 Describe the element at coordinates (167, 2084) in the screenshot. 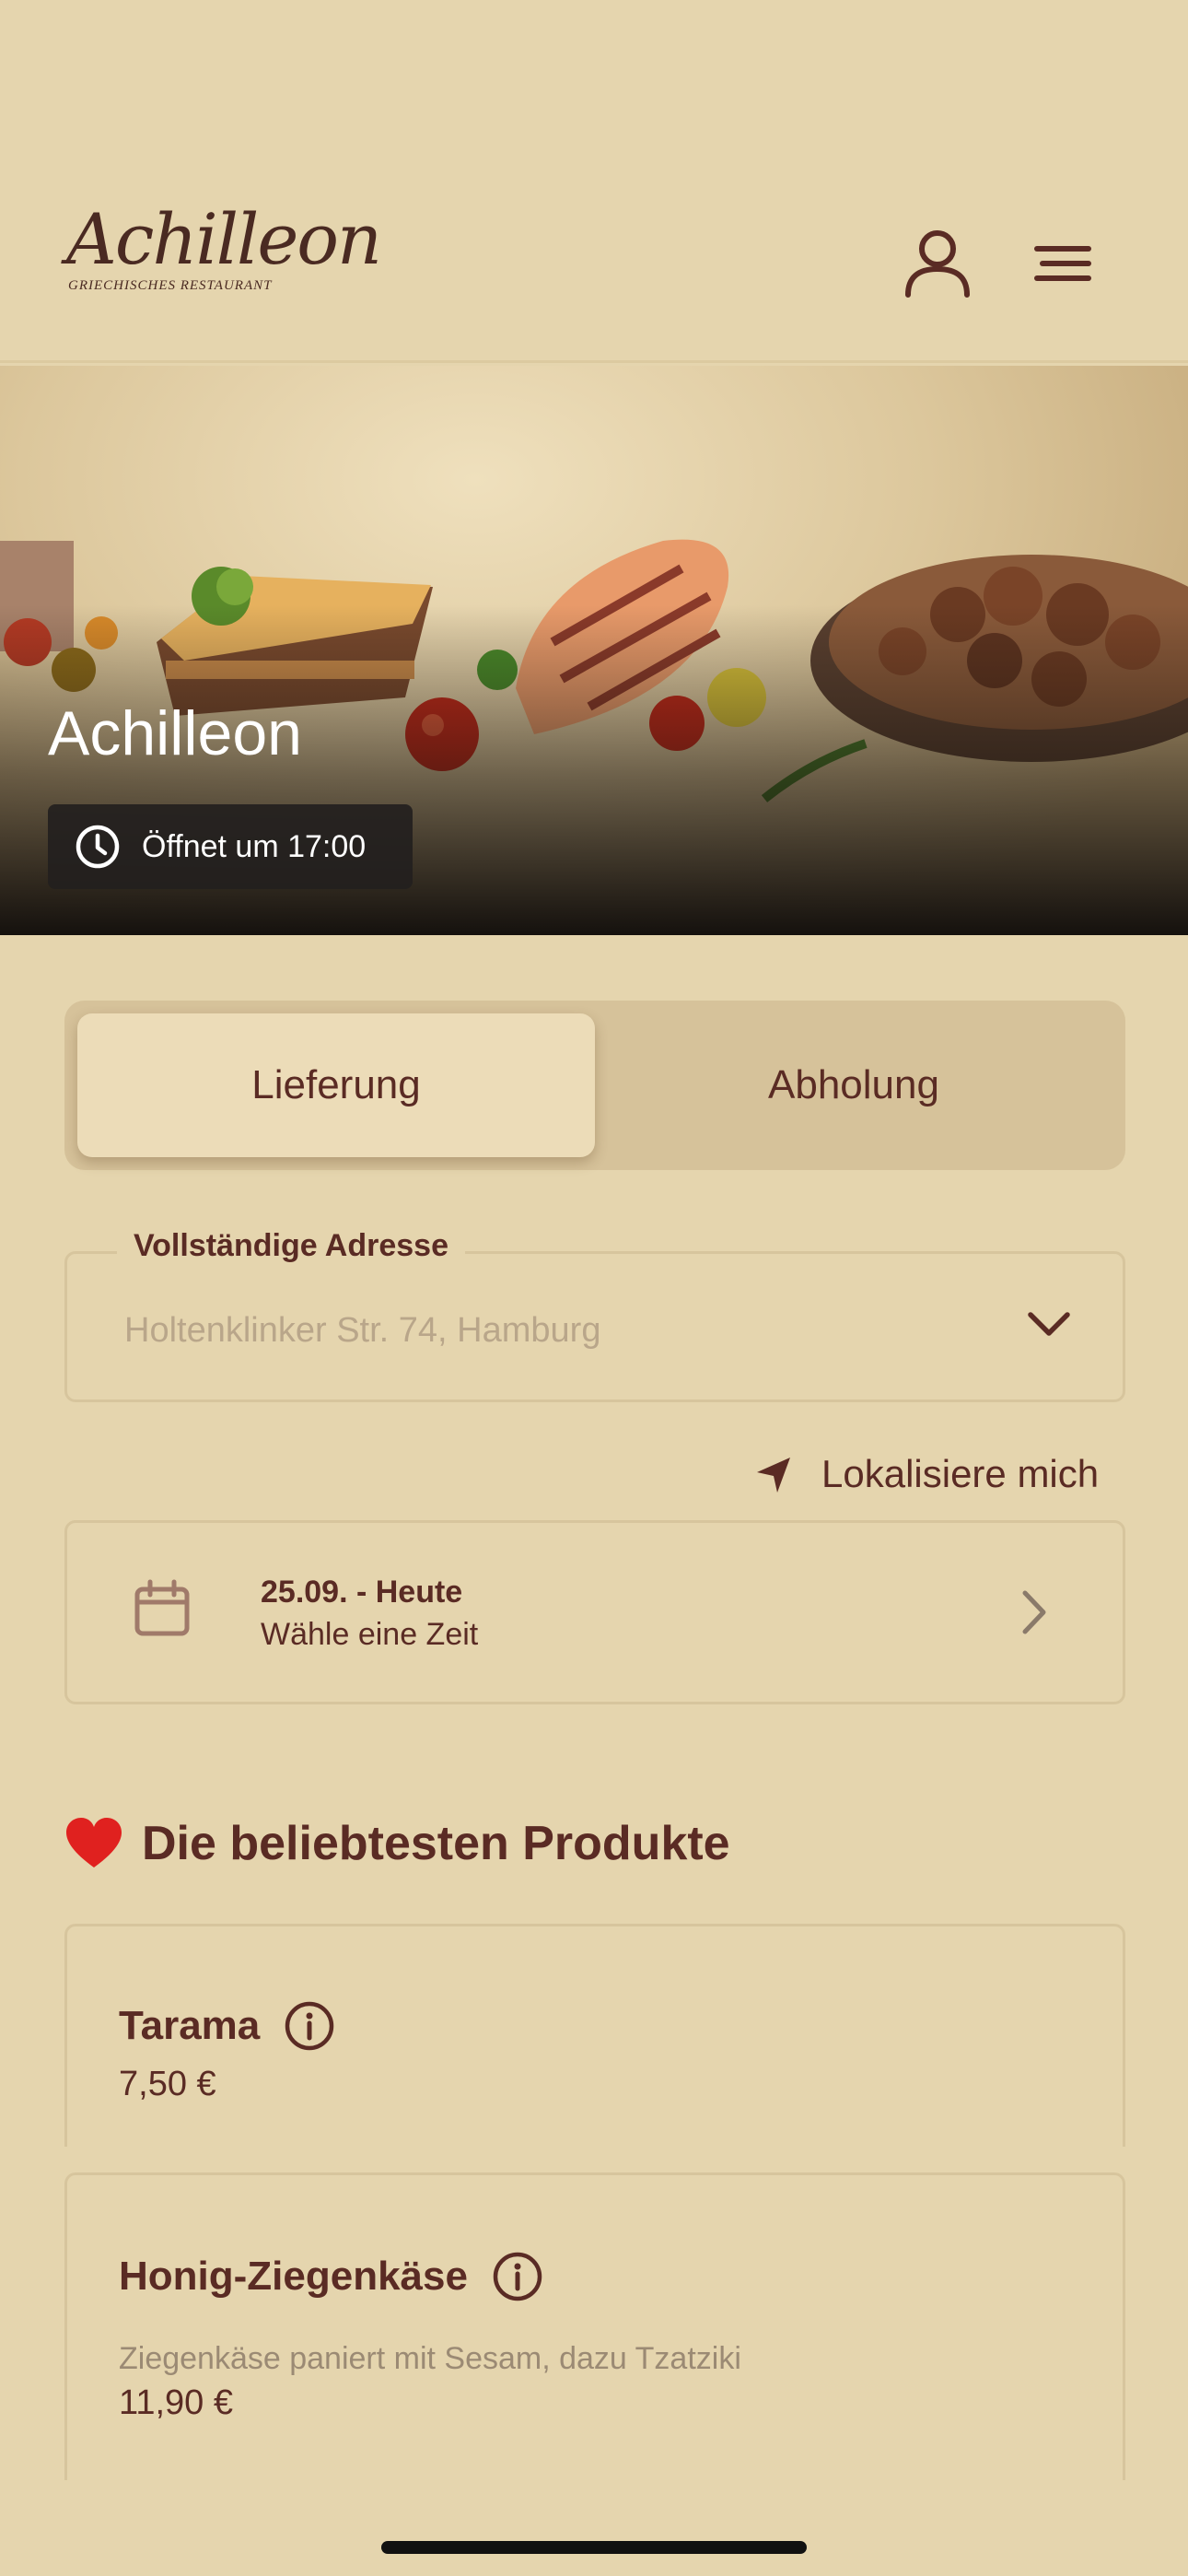

I see `product-price: 7,50 €` at that location.